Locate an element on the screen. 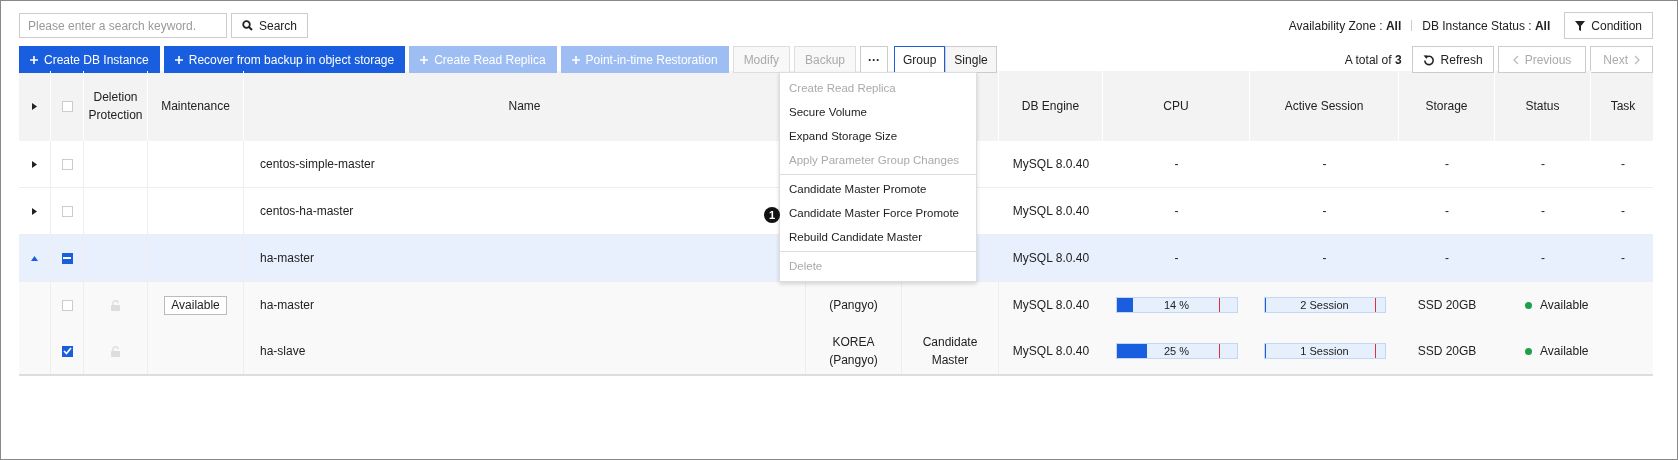 The width and height of the screenshot is (1678, 460). action-button: Create DB Instance is located at coordinates (89, 59).